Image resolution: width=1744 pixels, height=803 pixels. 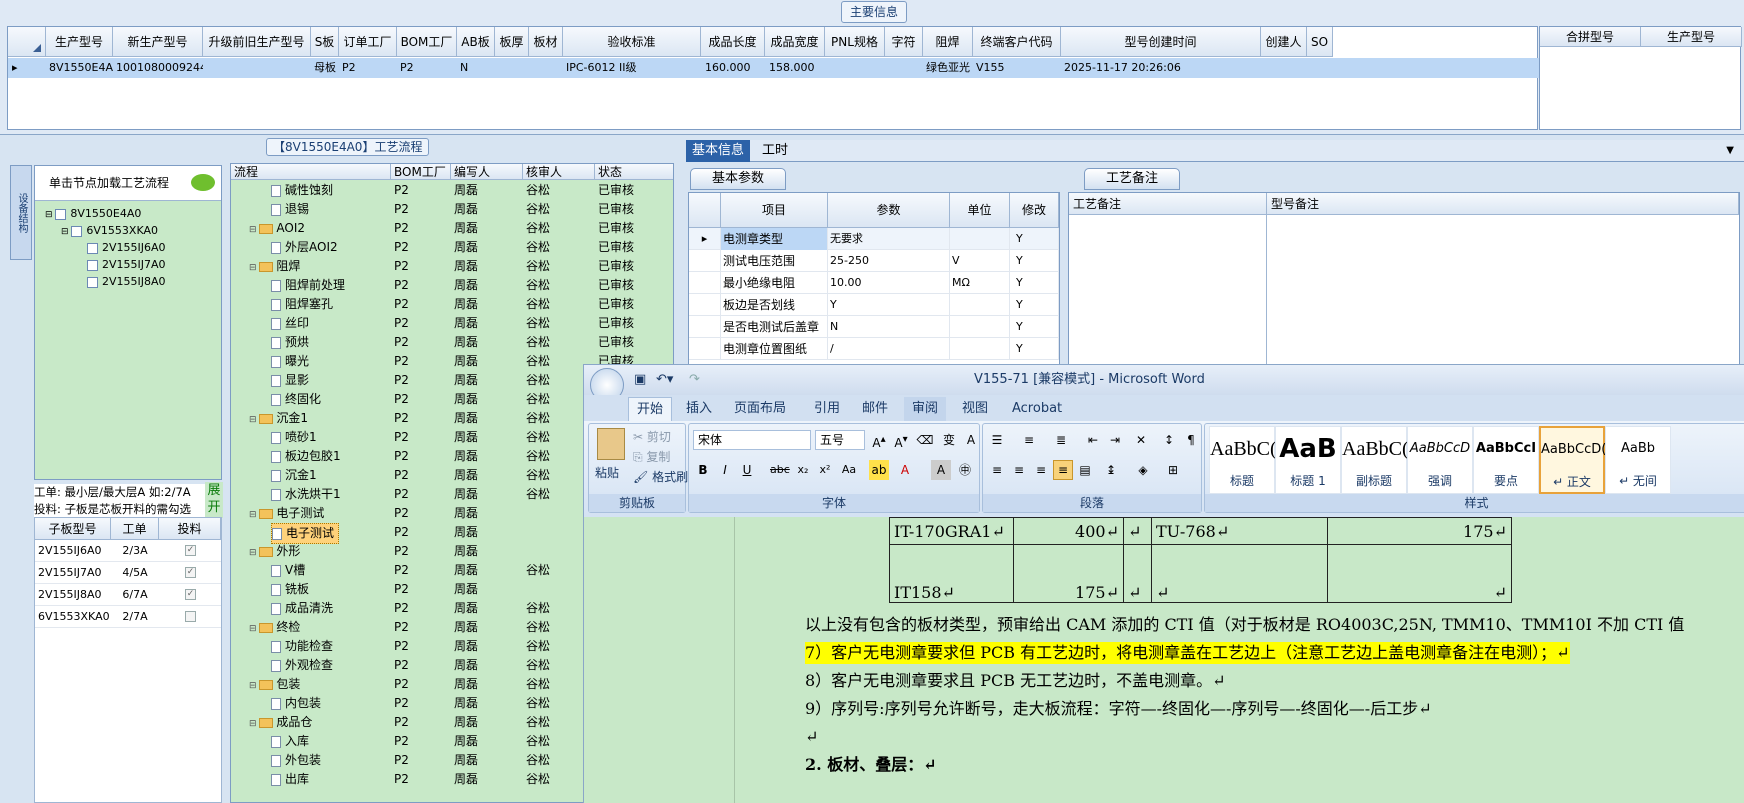 I want to click on sub-board-row: 2V155IJ6A0 2/3A ✓, so click(x=128, y=551).